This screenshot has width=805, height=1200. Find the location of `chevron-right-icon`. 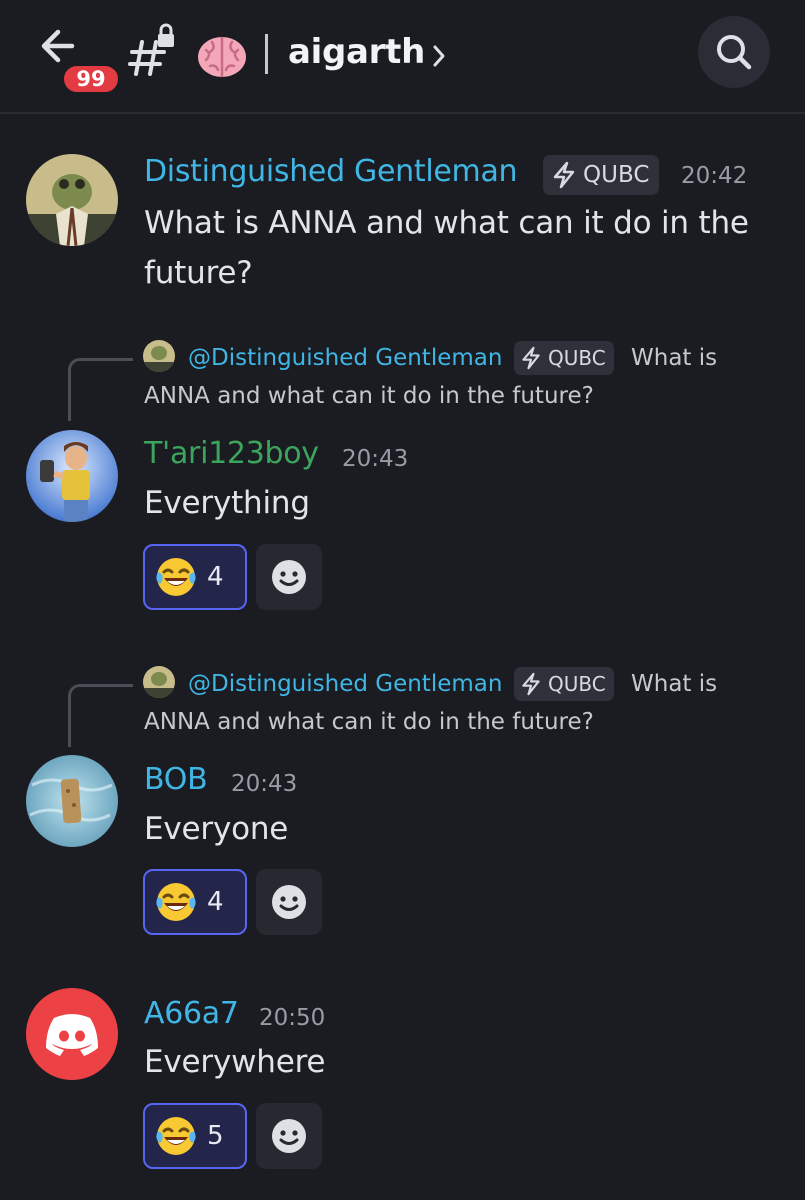

chevron-right-icon is located at coordinates (439, 56).